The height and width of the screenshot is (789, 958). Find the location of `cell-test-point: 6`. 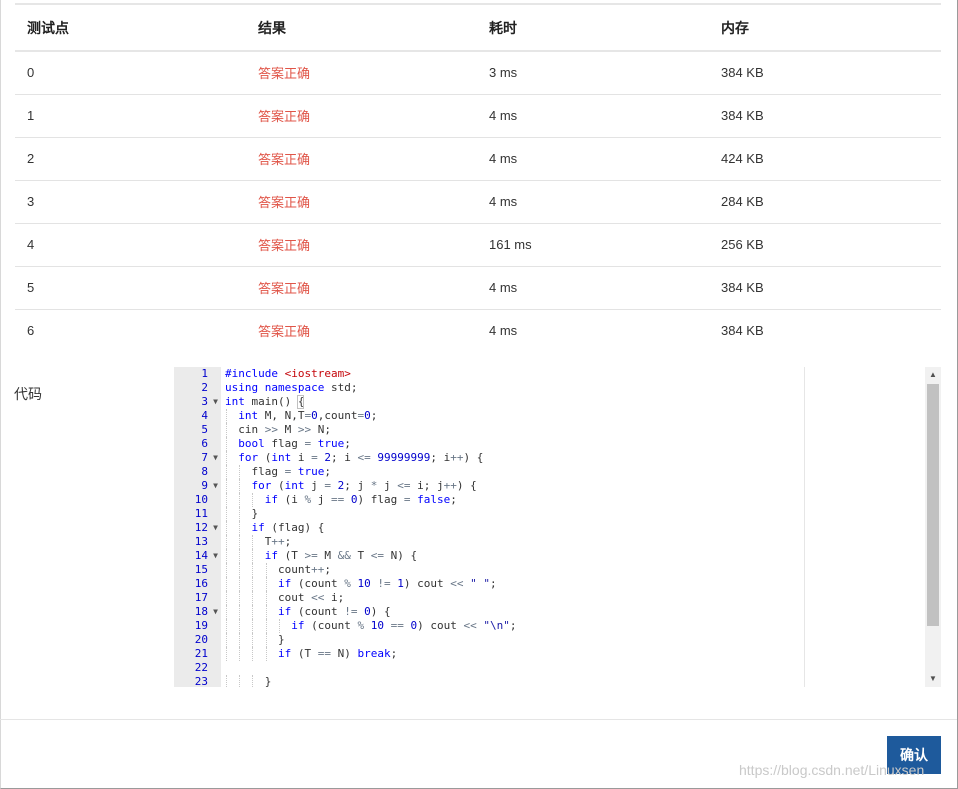

cell-test-point: 6 is located at coordinates (31, 331).